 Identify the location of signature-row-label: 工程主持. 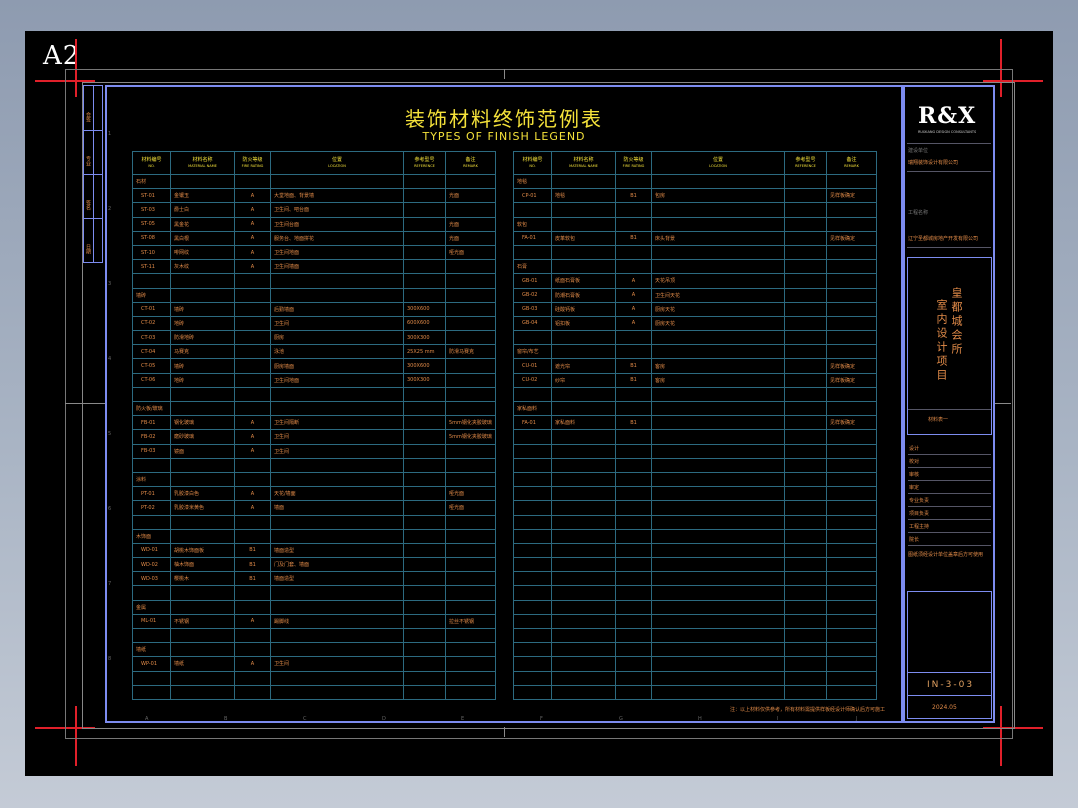
(919, 527).